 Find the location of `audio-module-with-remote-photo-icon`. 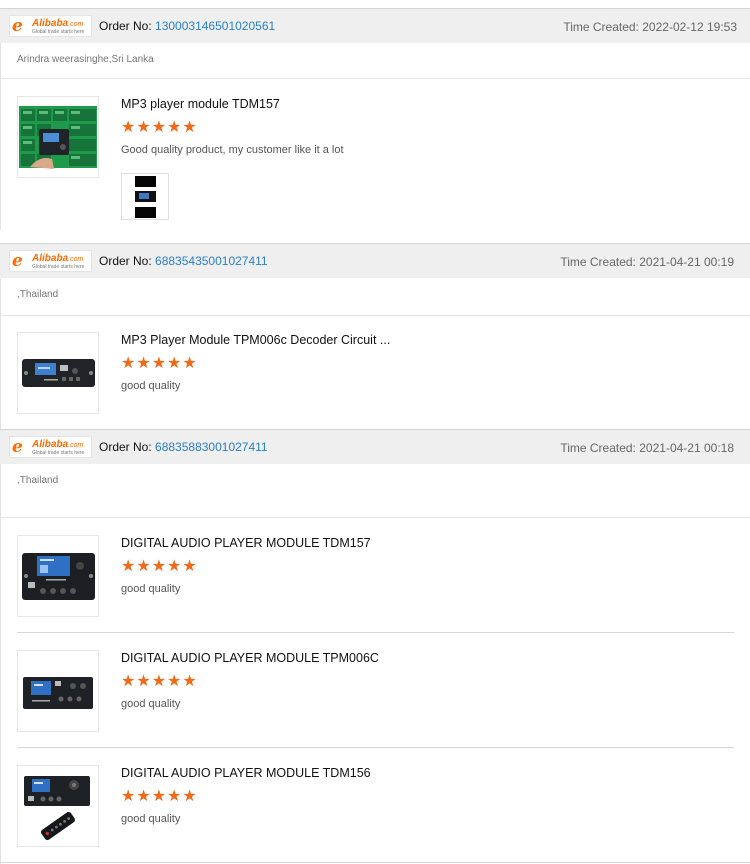

audio-module-with-remote-photo-icon is located at coordinates (58, 806).